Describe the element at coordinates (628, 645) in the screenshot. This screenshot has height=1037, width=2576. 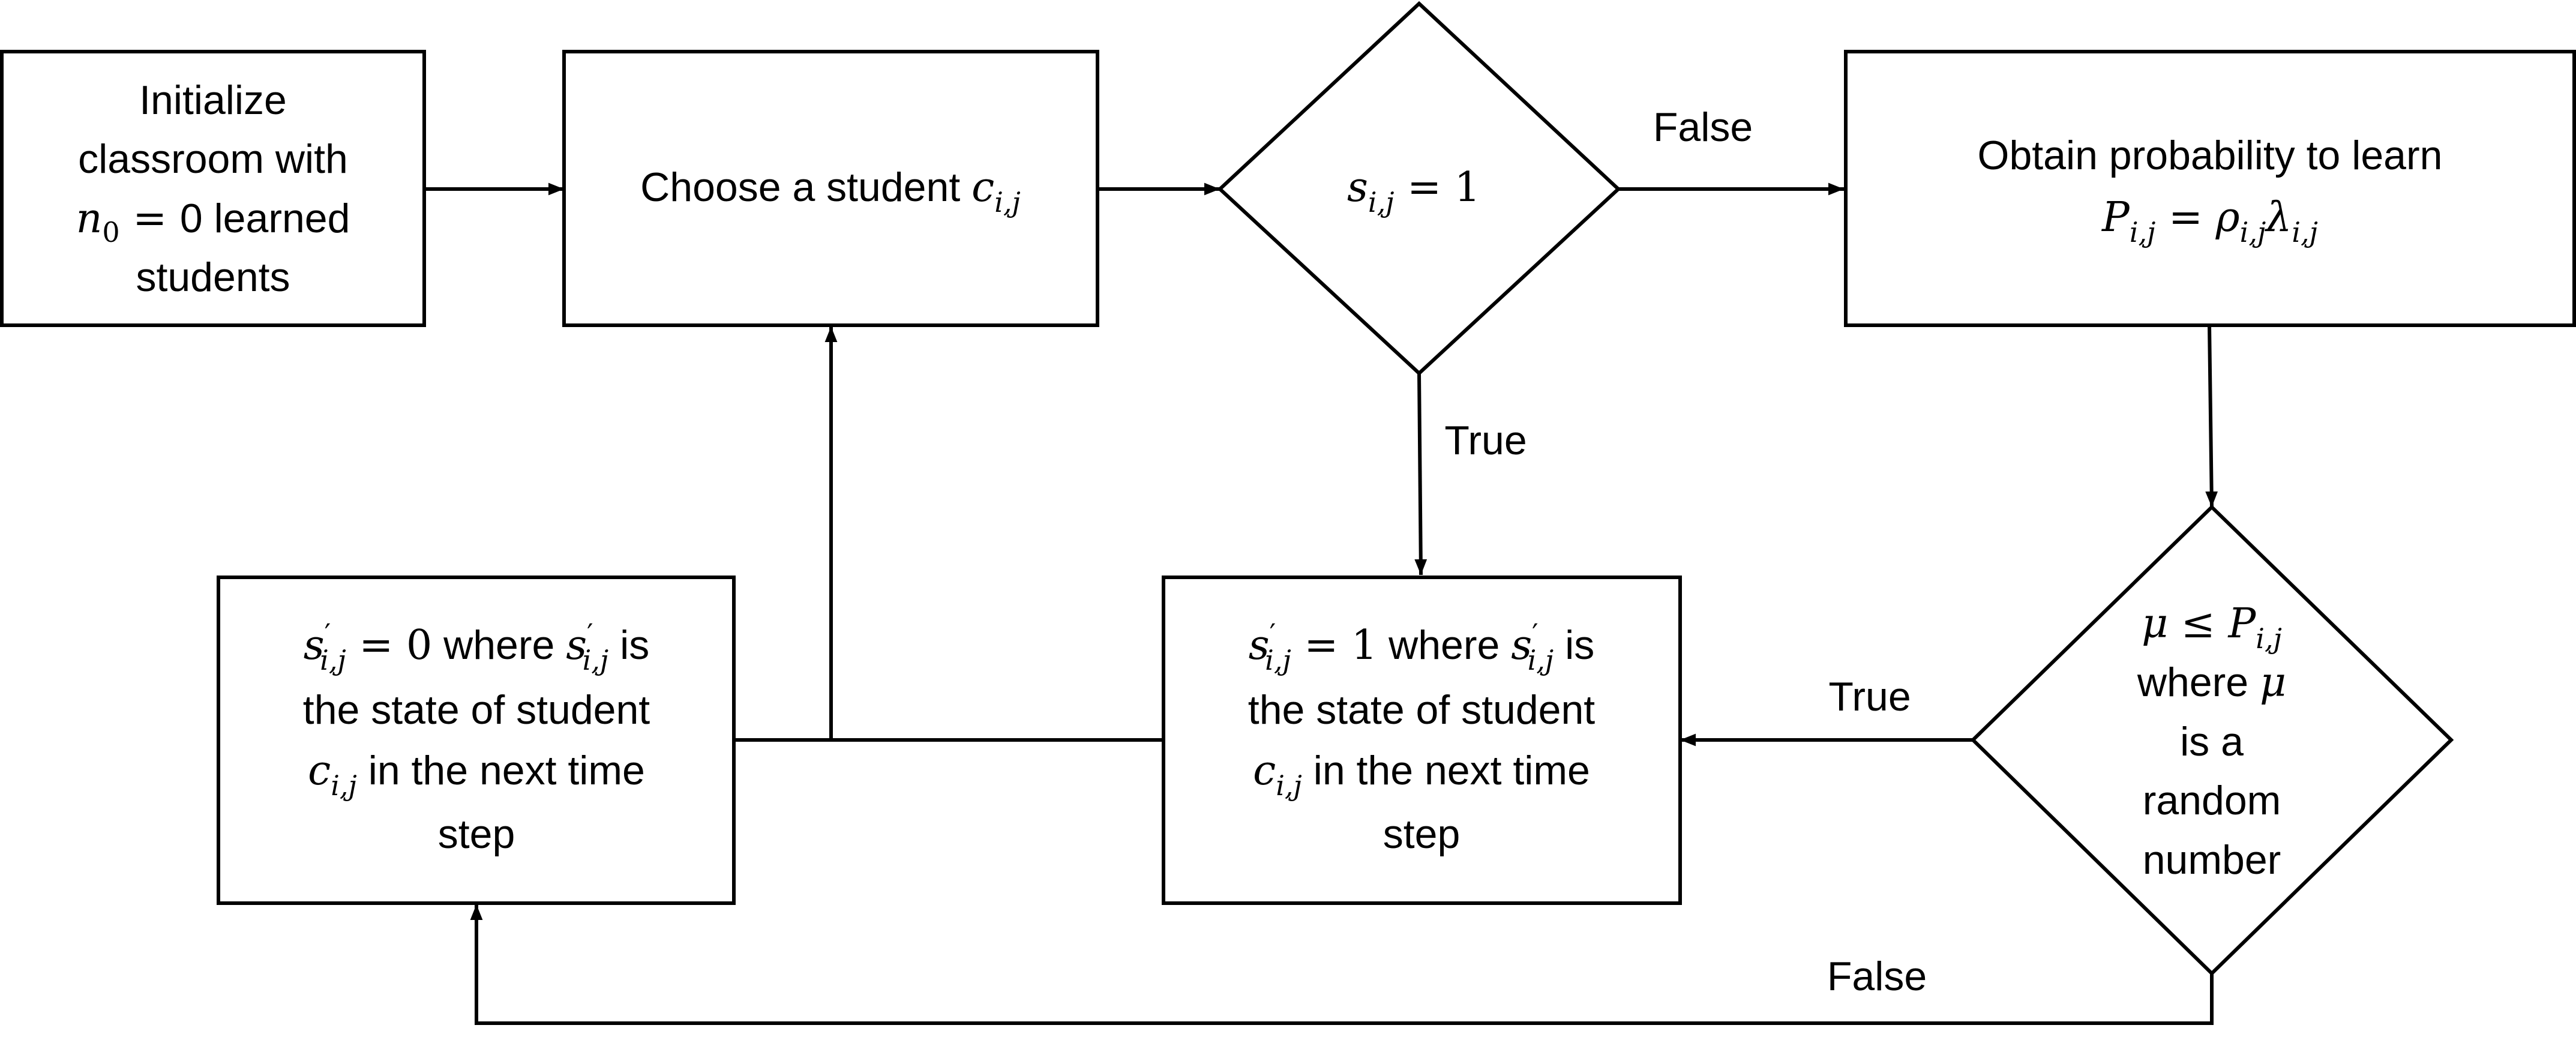
I see `state-zero-is: is` at that location.